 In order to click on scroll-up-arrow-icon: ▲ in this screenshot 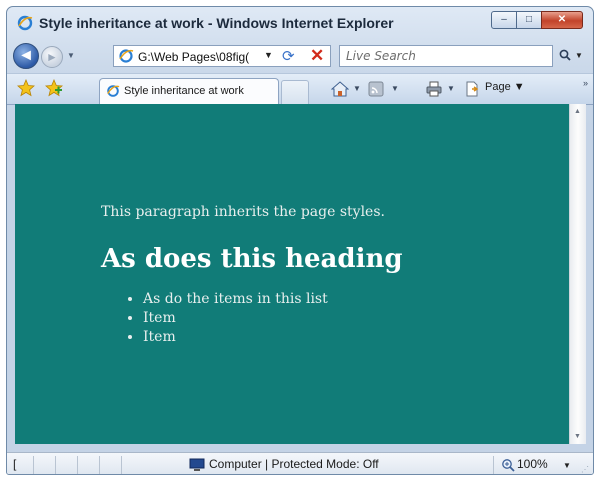, I will do `click(577, 111)`.